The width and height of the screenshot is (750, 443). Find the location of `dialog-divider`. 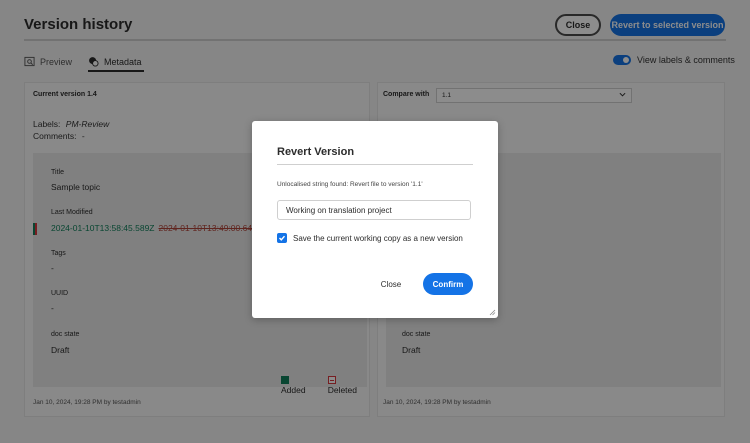

dialog-divider is located at coordinates (375, 164).